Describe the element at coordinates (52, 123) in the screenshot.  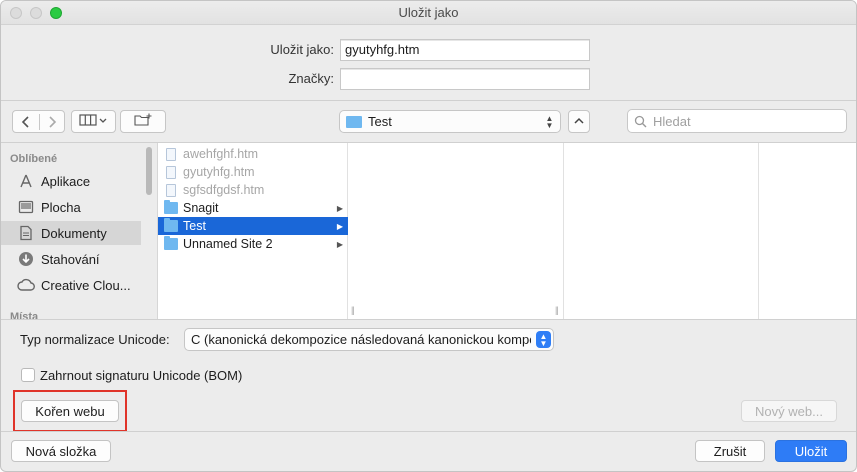
I see `chevron-right-icon` at that location.